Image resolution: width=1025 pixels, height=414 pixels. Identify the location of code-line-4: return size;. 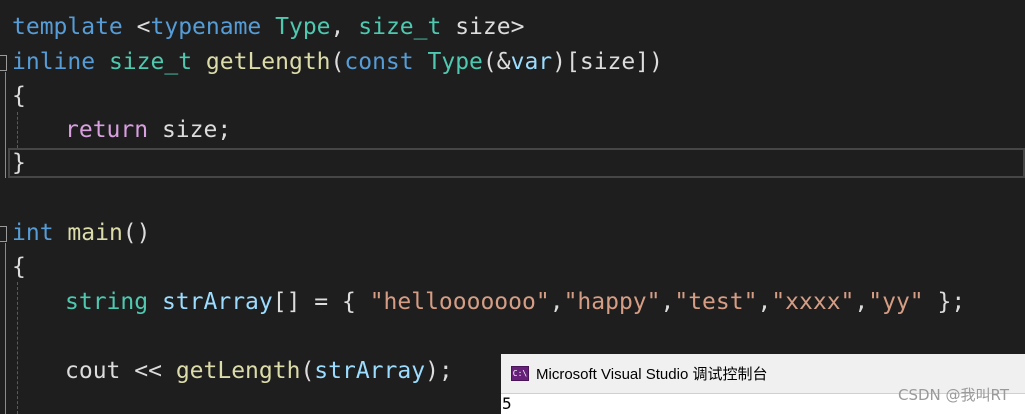
(512, 130).